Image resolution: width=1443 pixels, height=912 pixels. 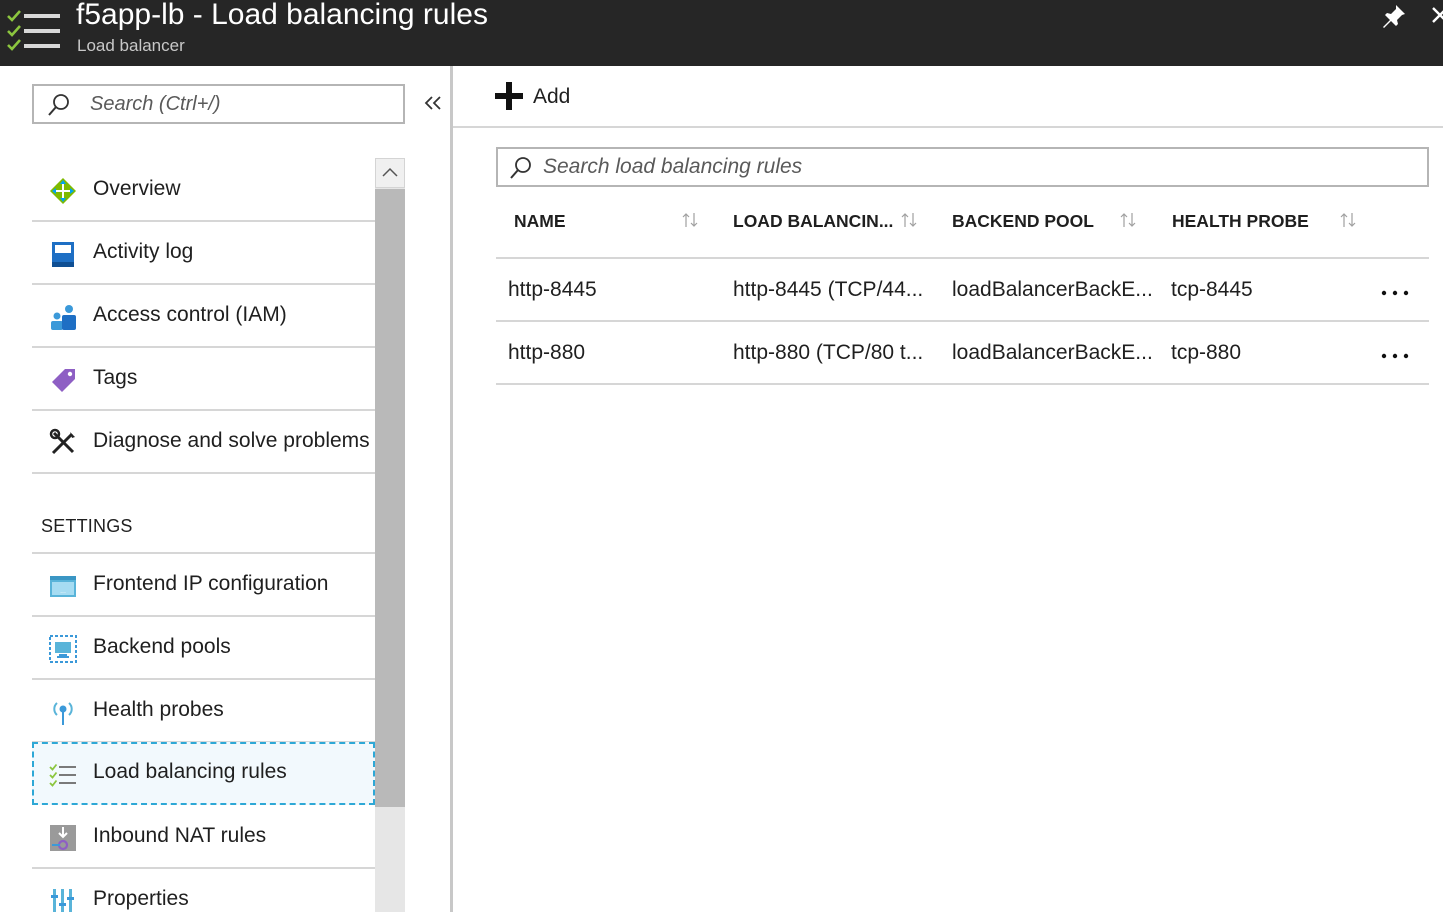 I want to click on column-header-name: NAME, so click(x=540, y=221).